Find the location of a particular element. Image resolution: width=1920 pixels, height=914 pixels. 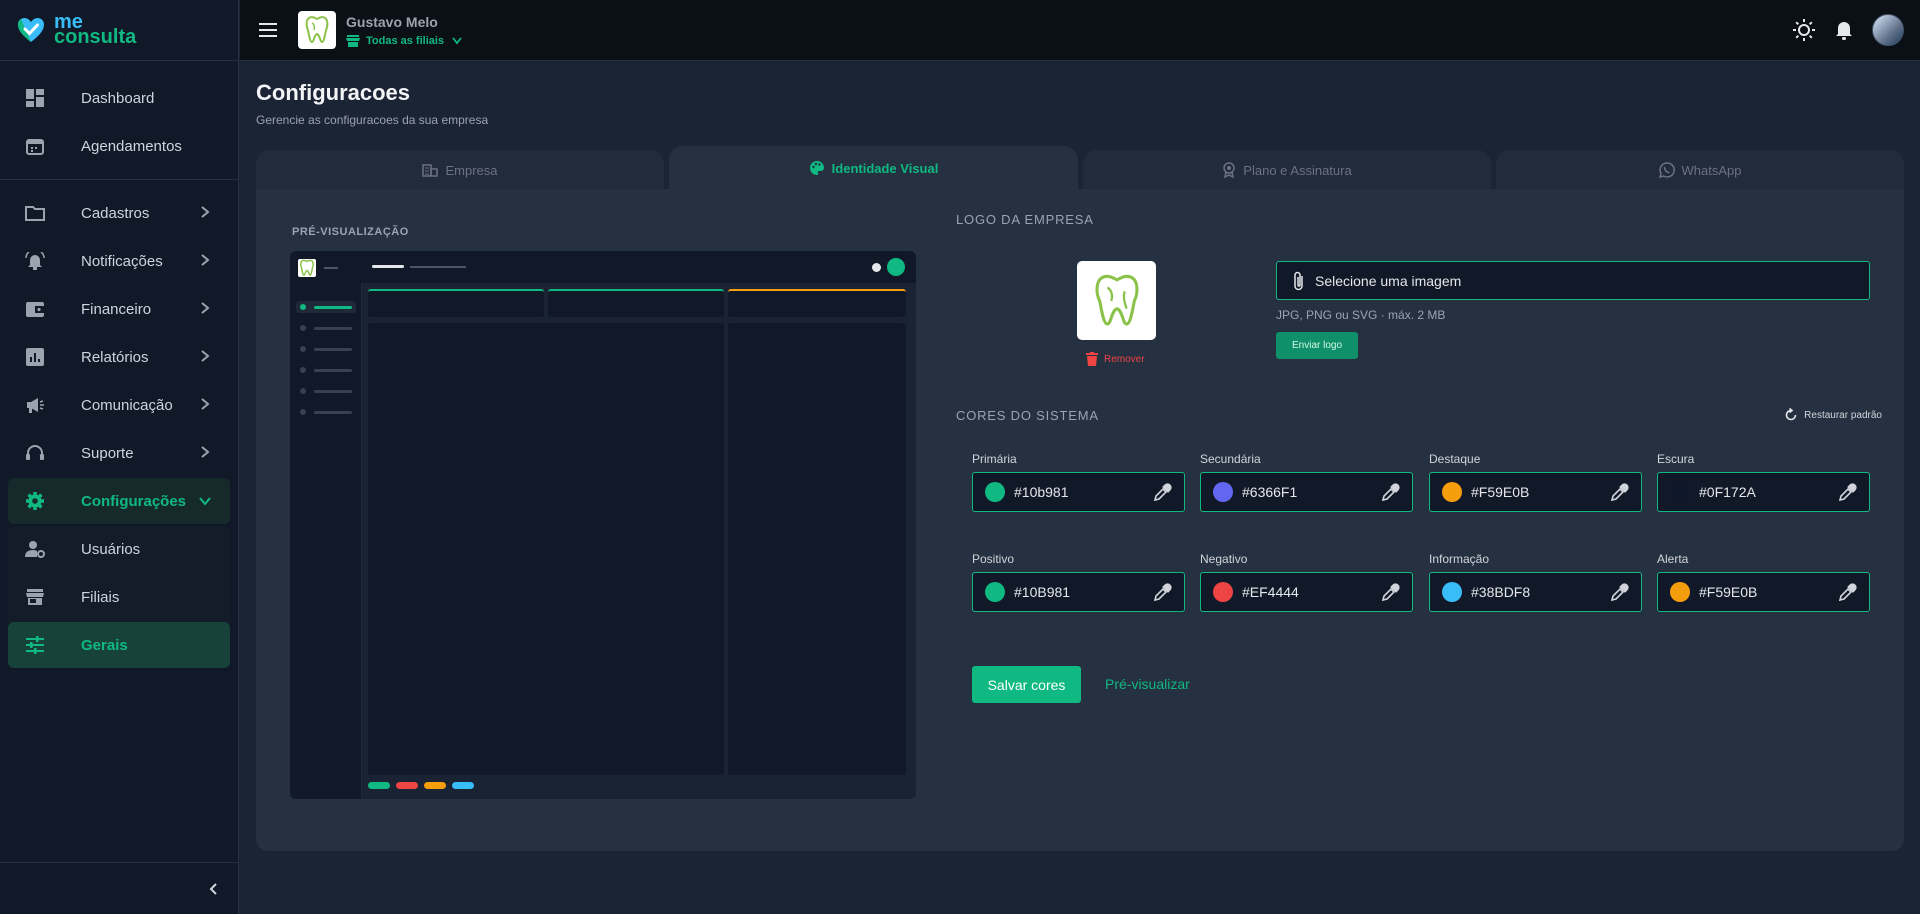

color-field-destaque: Destaque #F59E0B is located at coordinates (1535, 482).